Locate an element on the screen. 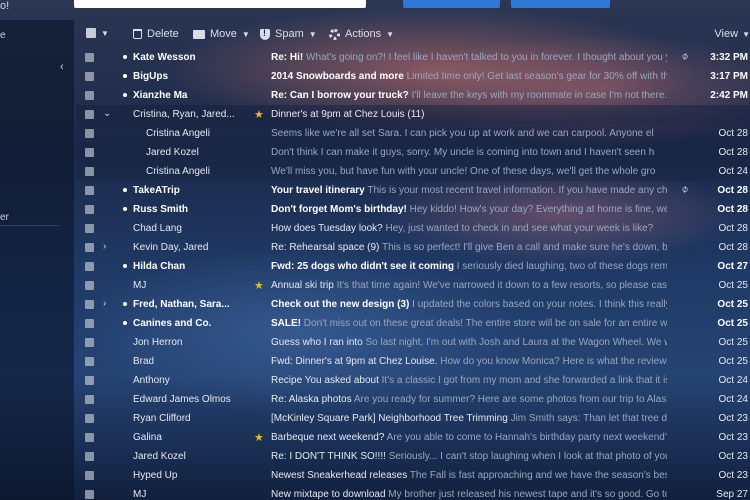  delete-button: Delete is located at coordinates (156, 34).